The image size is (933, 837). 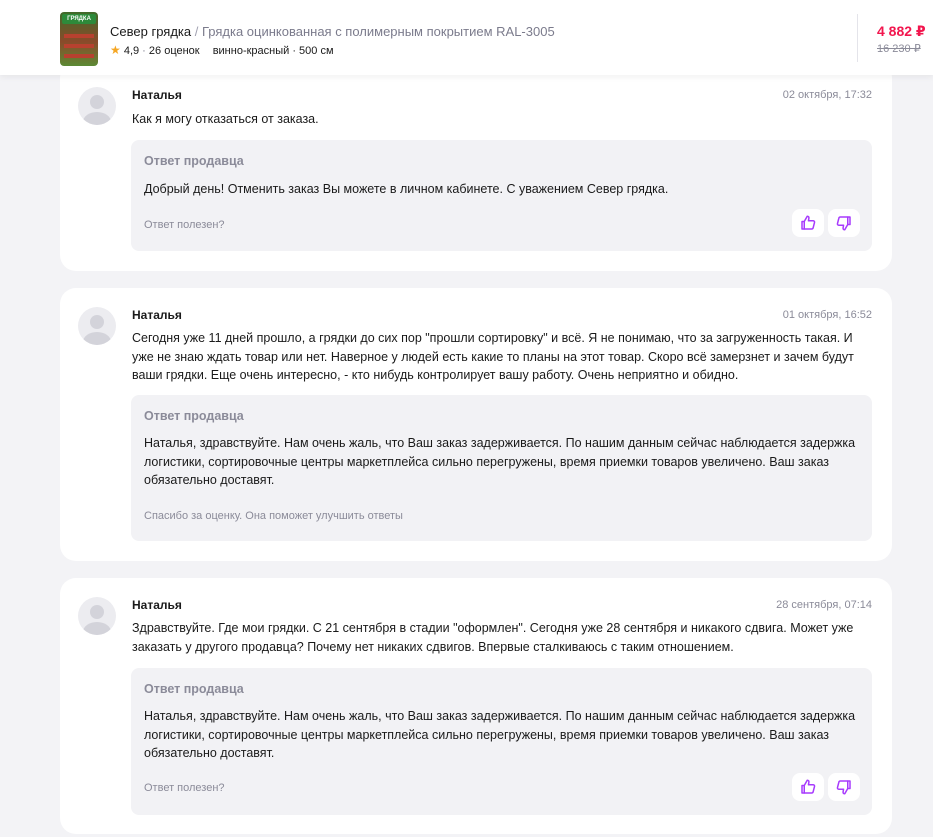 What do you see at coordinates (824, 605) in the screenshot?
I see `question-date: 28 сентября, 07:14` at bounding box center [824, 605].